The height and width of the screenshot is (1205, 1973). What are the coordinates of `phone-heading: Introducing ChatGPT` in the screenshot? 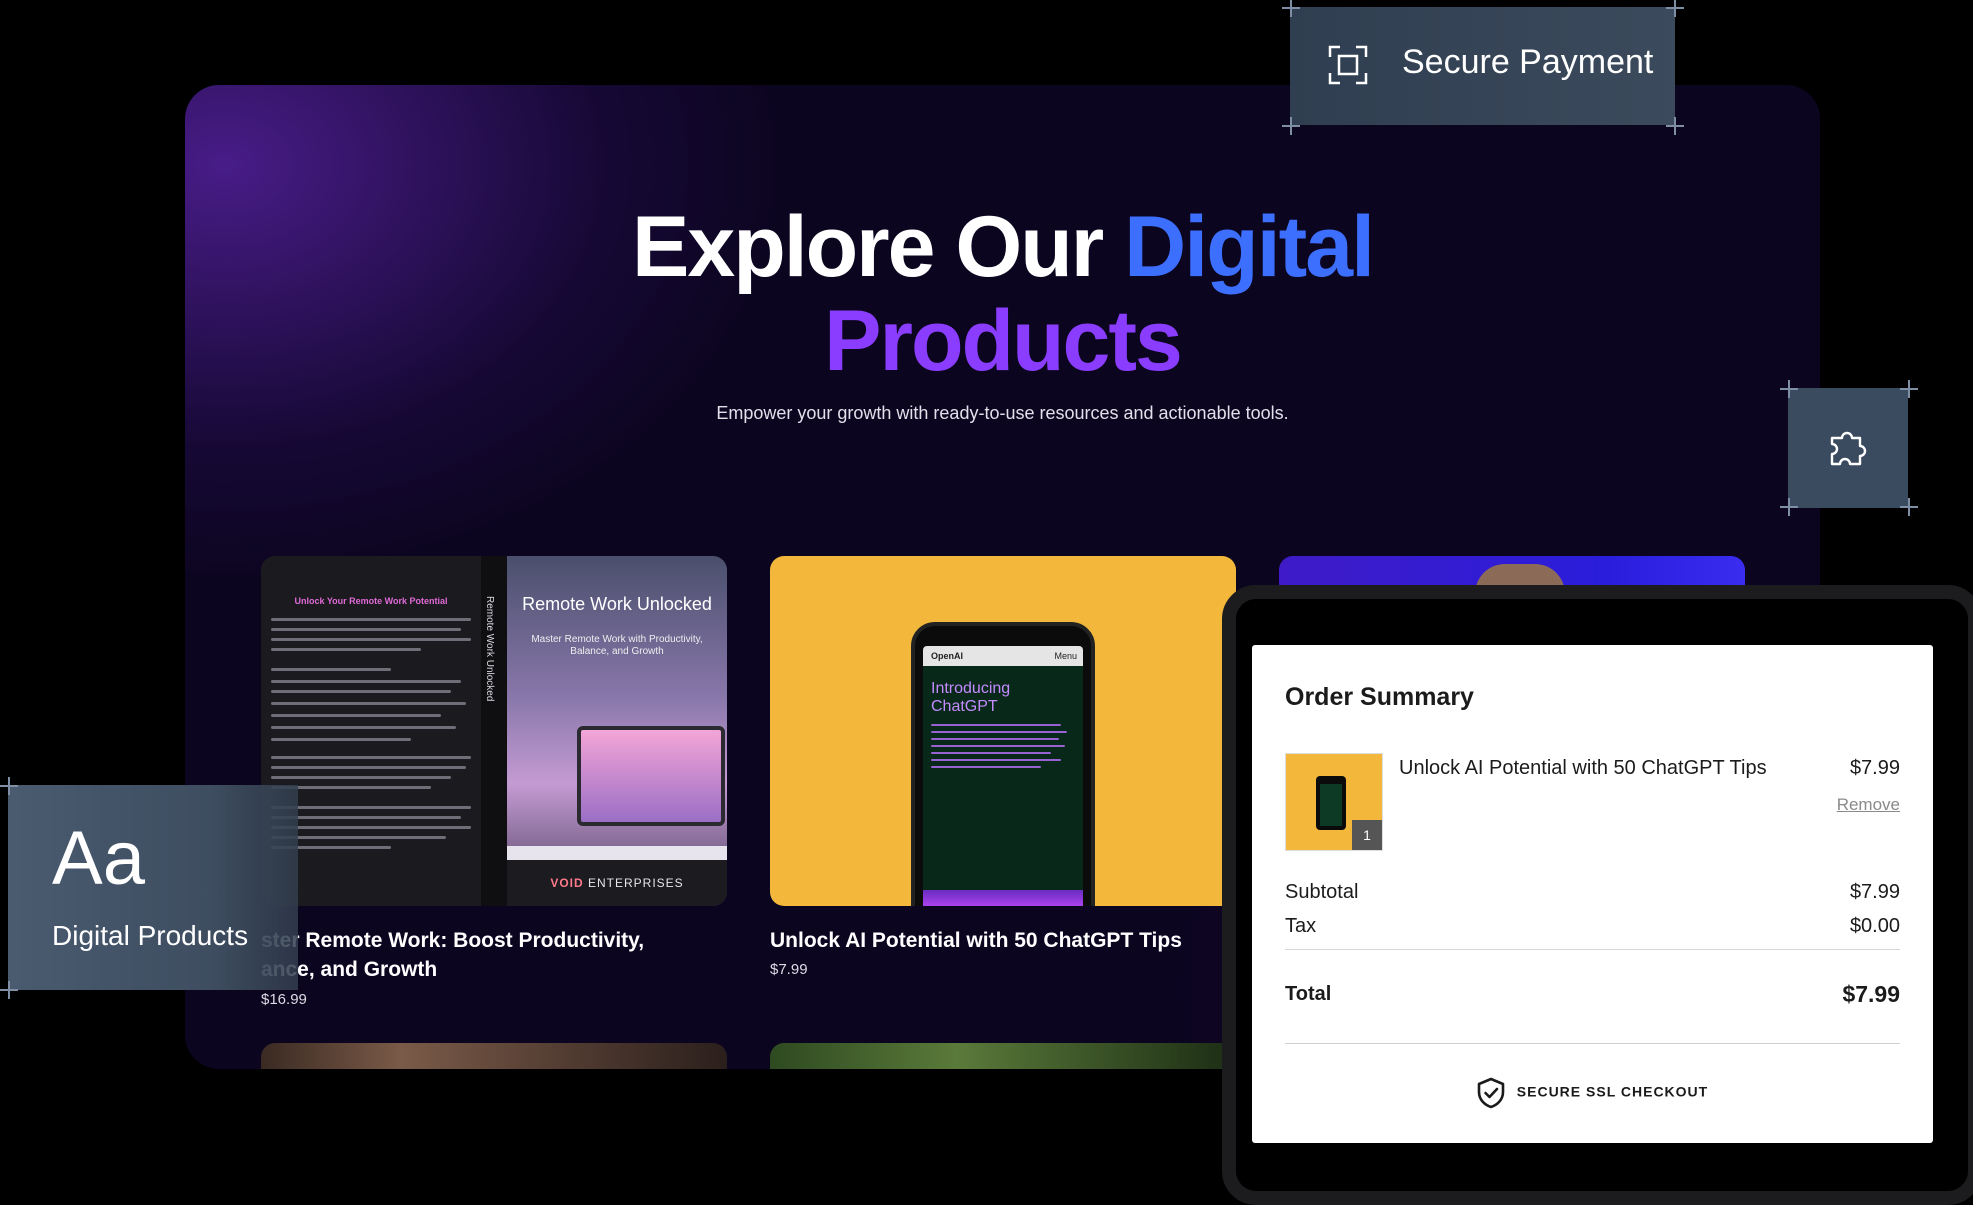 It's located at (1003, 698).